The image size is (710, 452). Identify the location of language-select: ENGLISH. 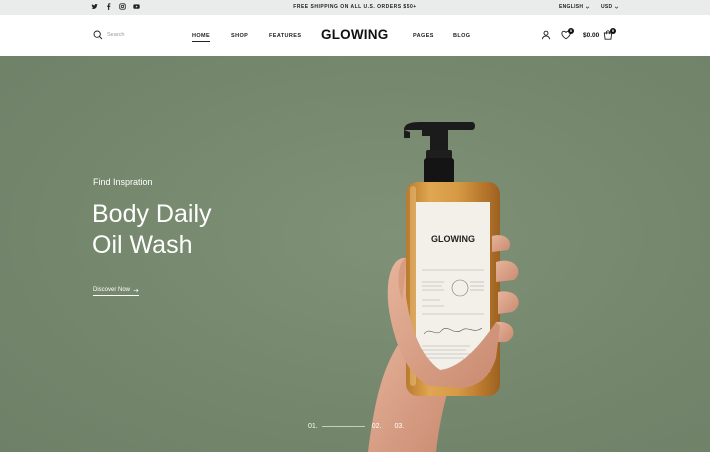
(574, 7).